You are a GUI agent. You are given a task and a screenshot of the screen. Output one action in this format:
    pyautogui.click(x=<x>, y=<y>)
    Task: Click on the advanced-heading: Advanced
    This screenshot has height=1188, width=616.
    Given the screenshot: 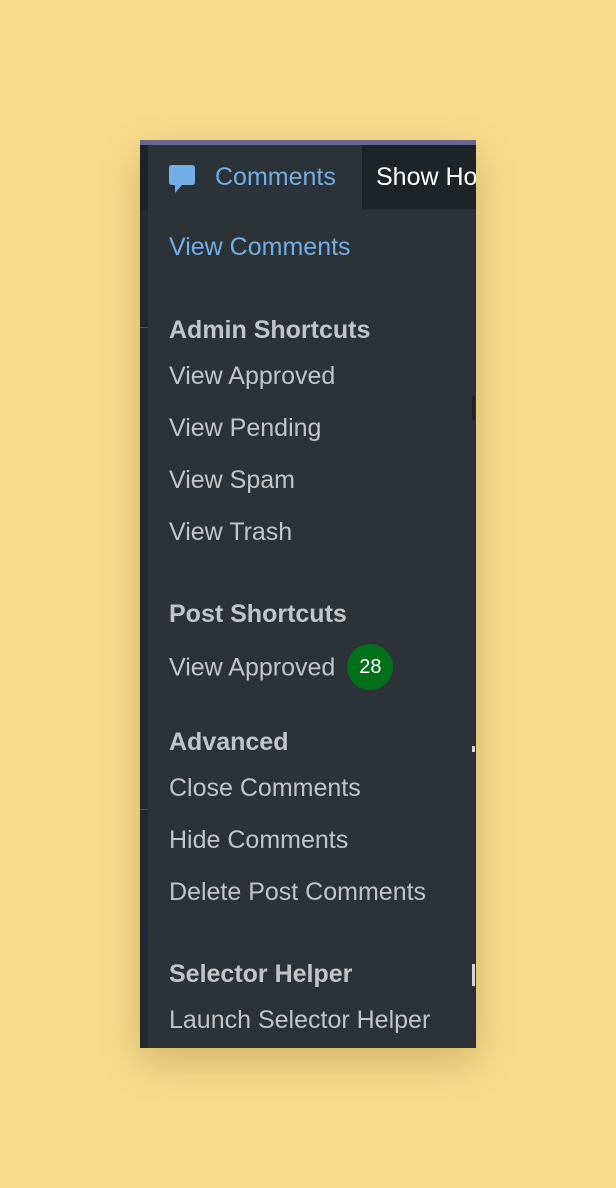 What is the action you would take?
    pyautogui.click(x=229, y=742)
    